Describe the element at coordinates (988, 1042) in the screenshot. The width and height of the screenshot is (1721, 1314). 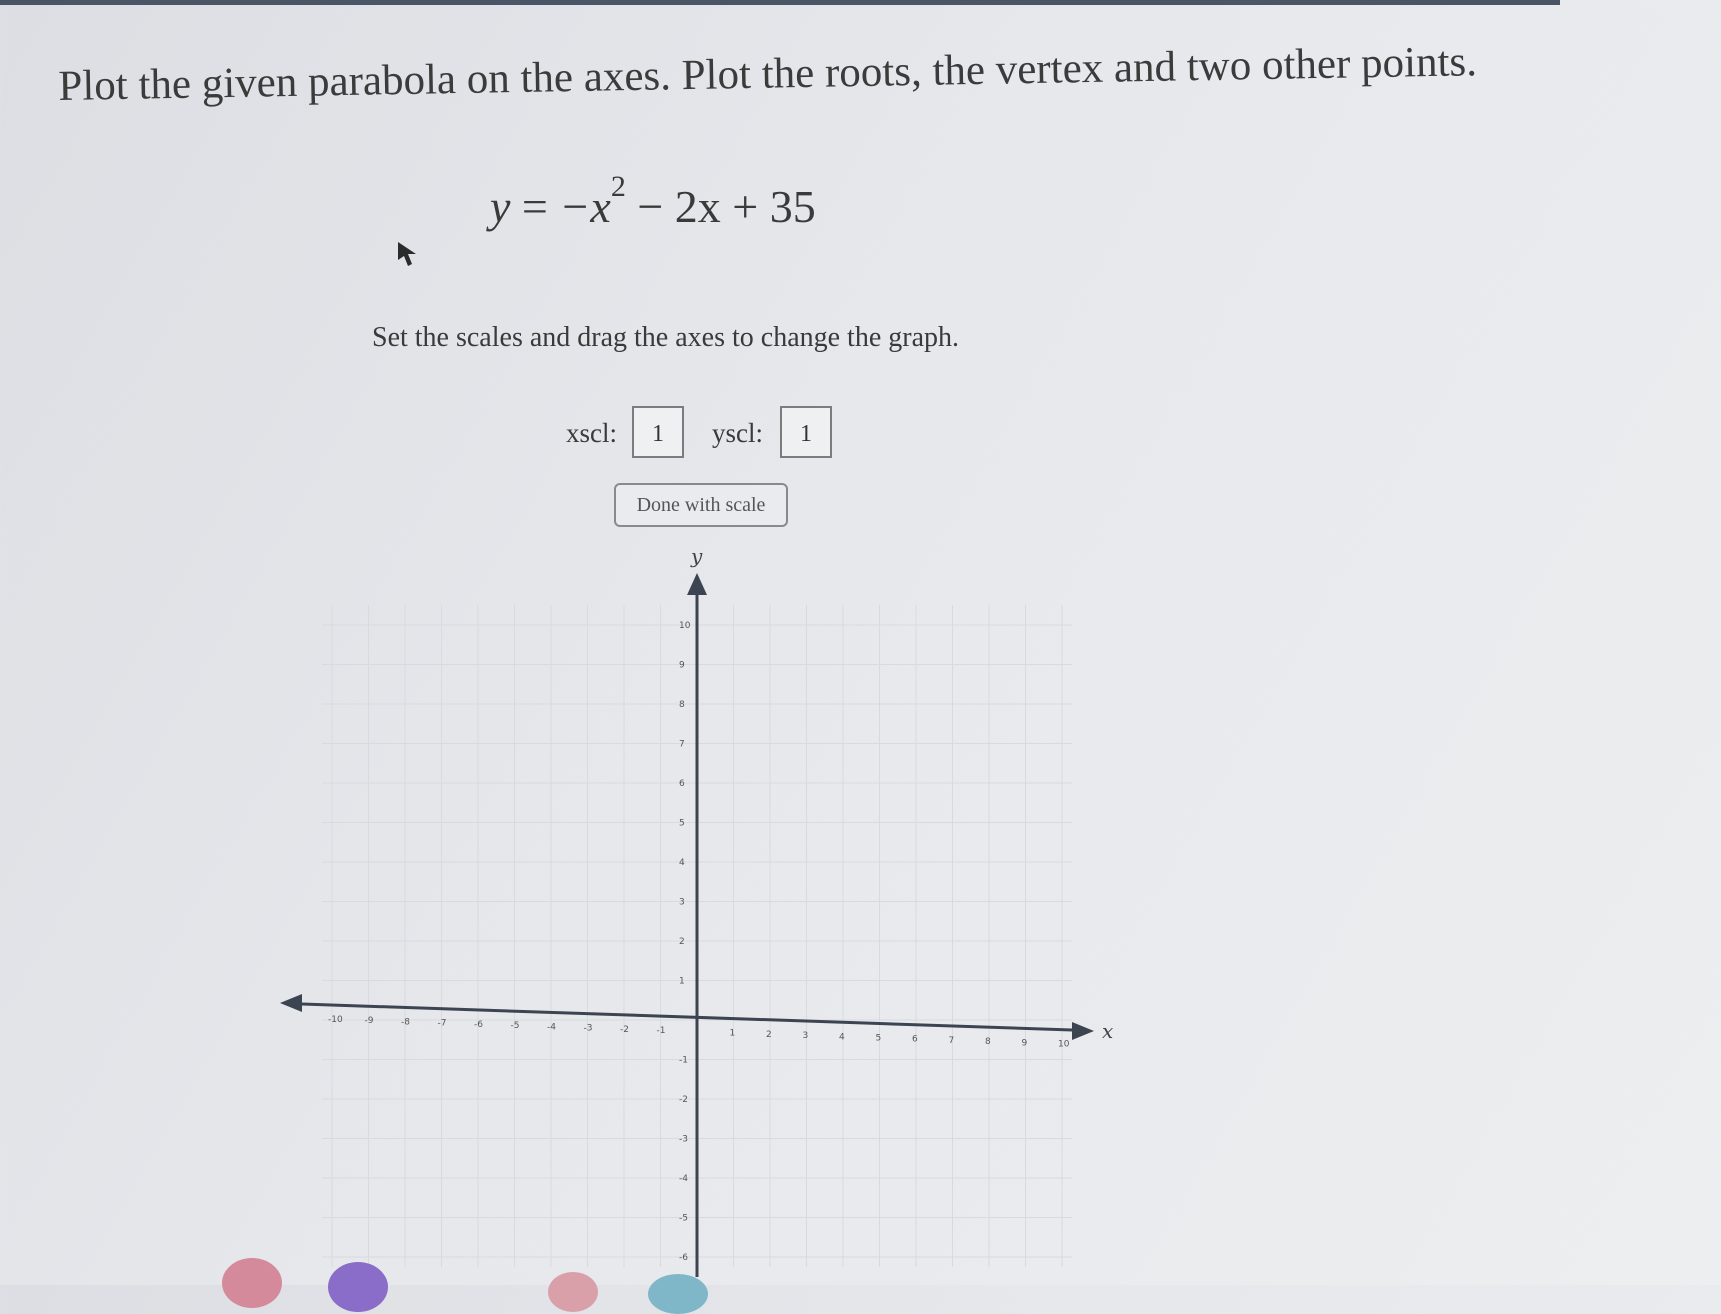
I see `x-tick-label: 8` at that location.